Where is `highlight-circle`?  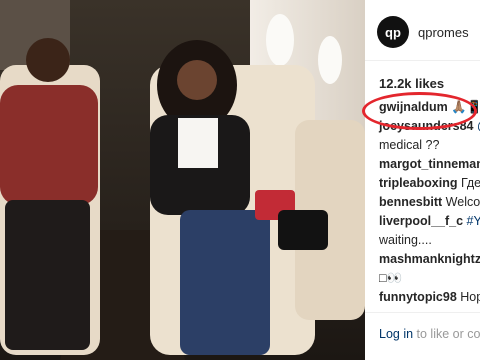 highlight-circle is located at coordinates (419, 111).